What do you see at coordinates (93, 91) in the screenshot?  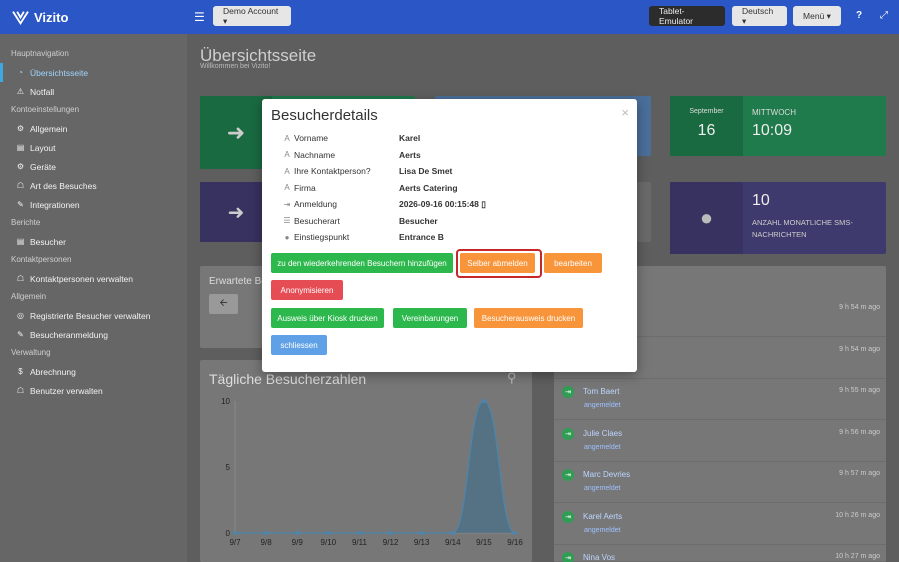 I see `sidebar-item: ⚠ Notfall` at bounding box center [93, 91].